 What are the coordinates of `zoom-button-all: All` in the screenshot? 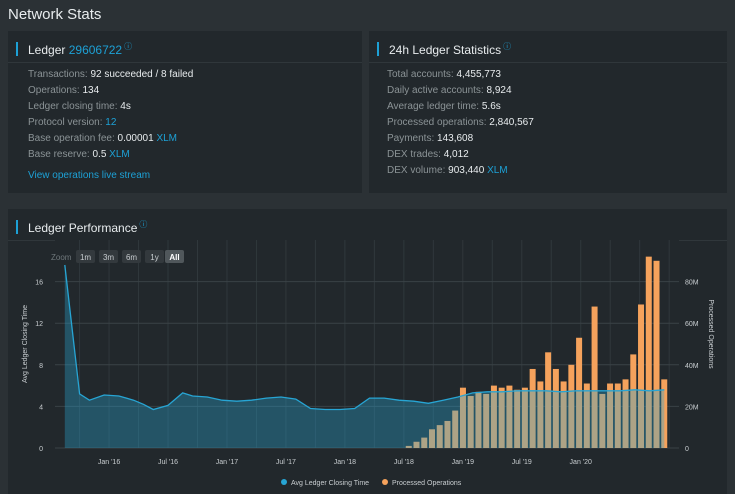 It's located at (174, 256).